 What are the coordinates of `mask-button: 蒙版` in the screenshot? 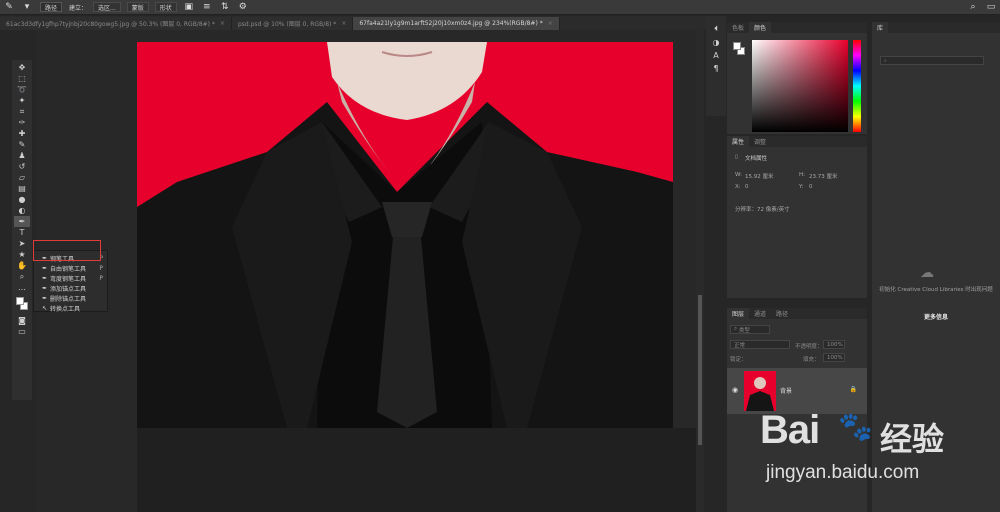 It's located at (137, 7).